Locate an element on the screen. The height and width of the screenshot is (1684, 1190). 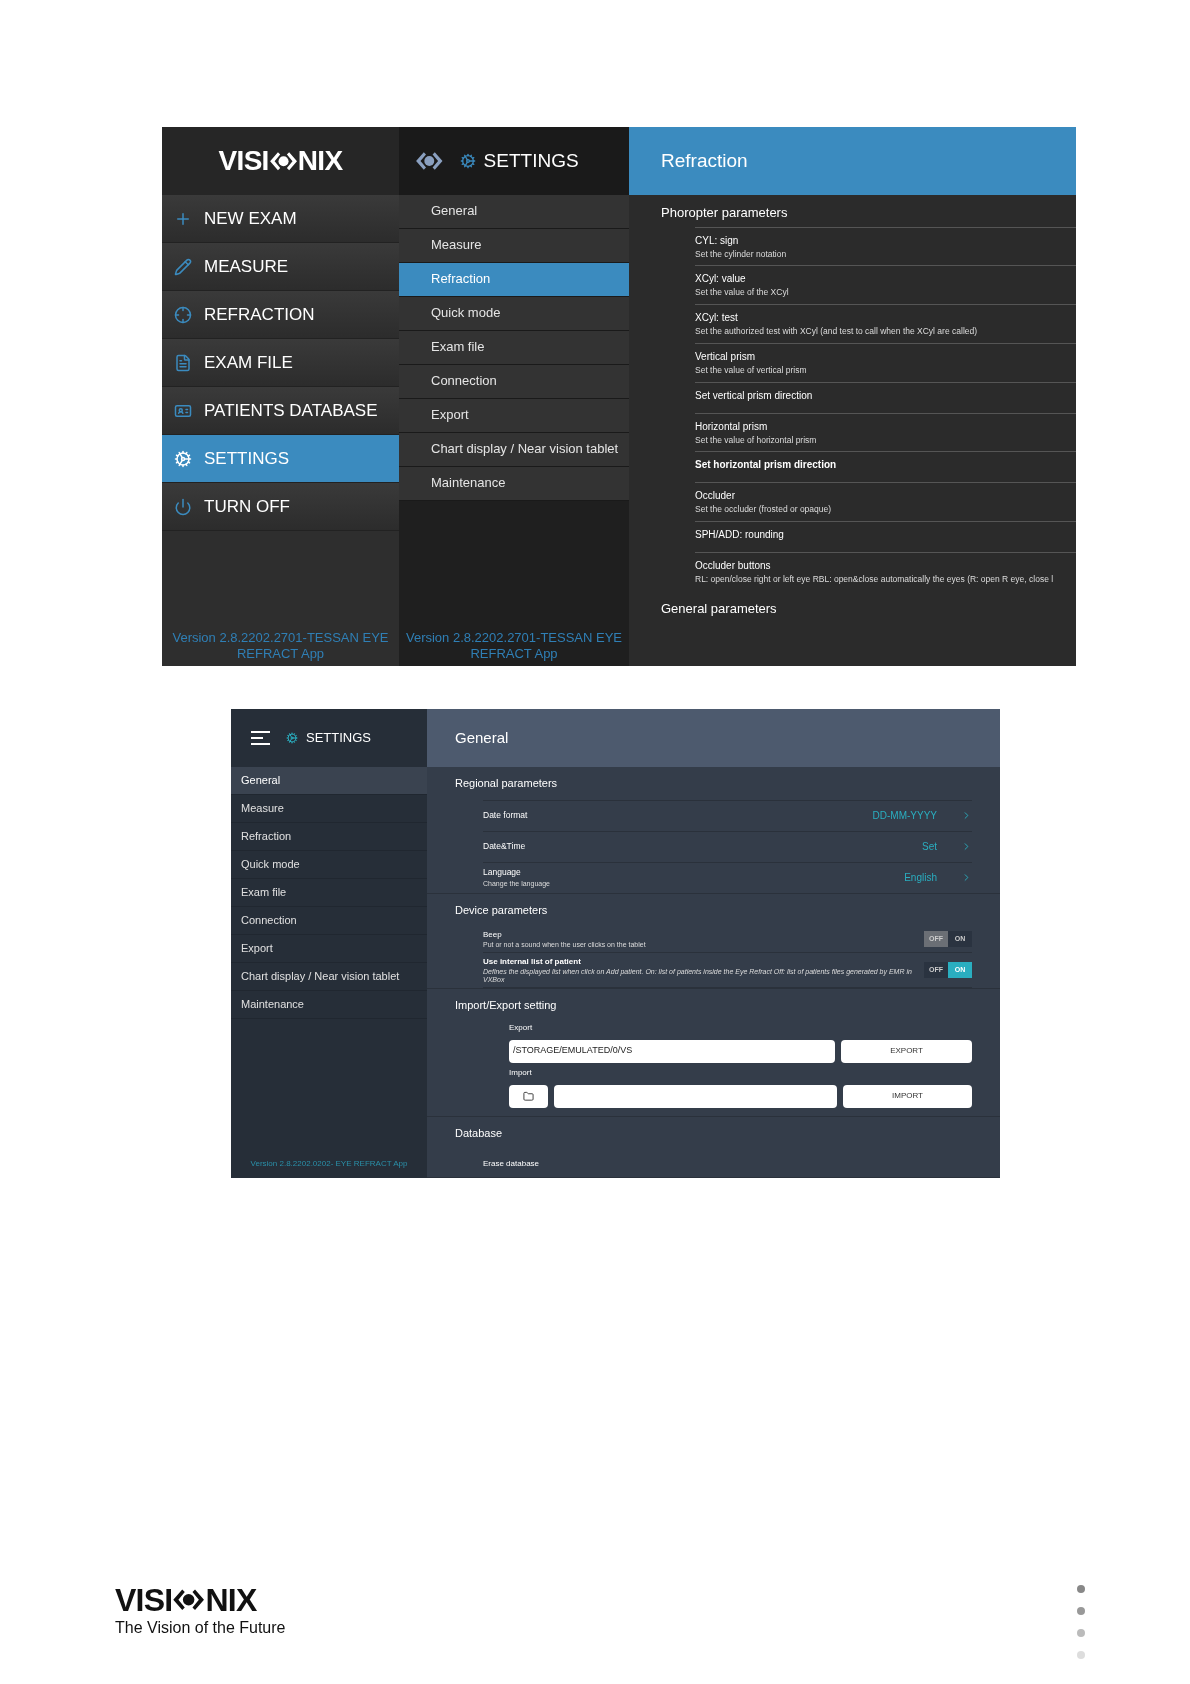
setting-title: Beep is located at coordinates (493, 935).